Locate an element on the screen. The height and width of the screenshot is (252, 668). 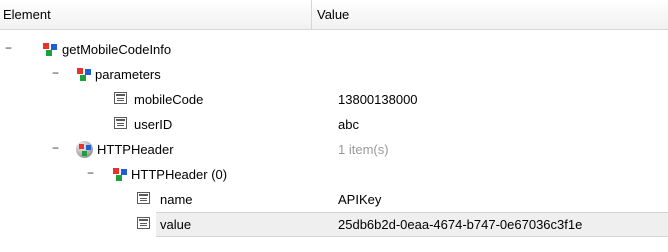
node-label-httpheader: HTTPHeader is located at coordinates (135, 149).